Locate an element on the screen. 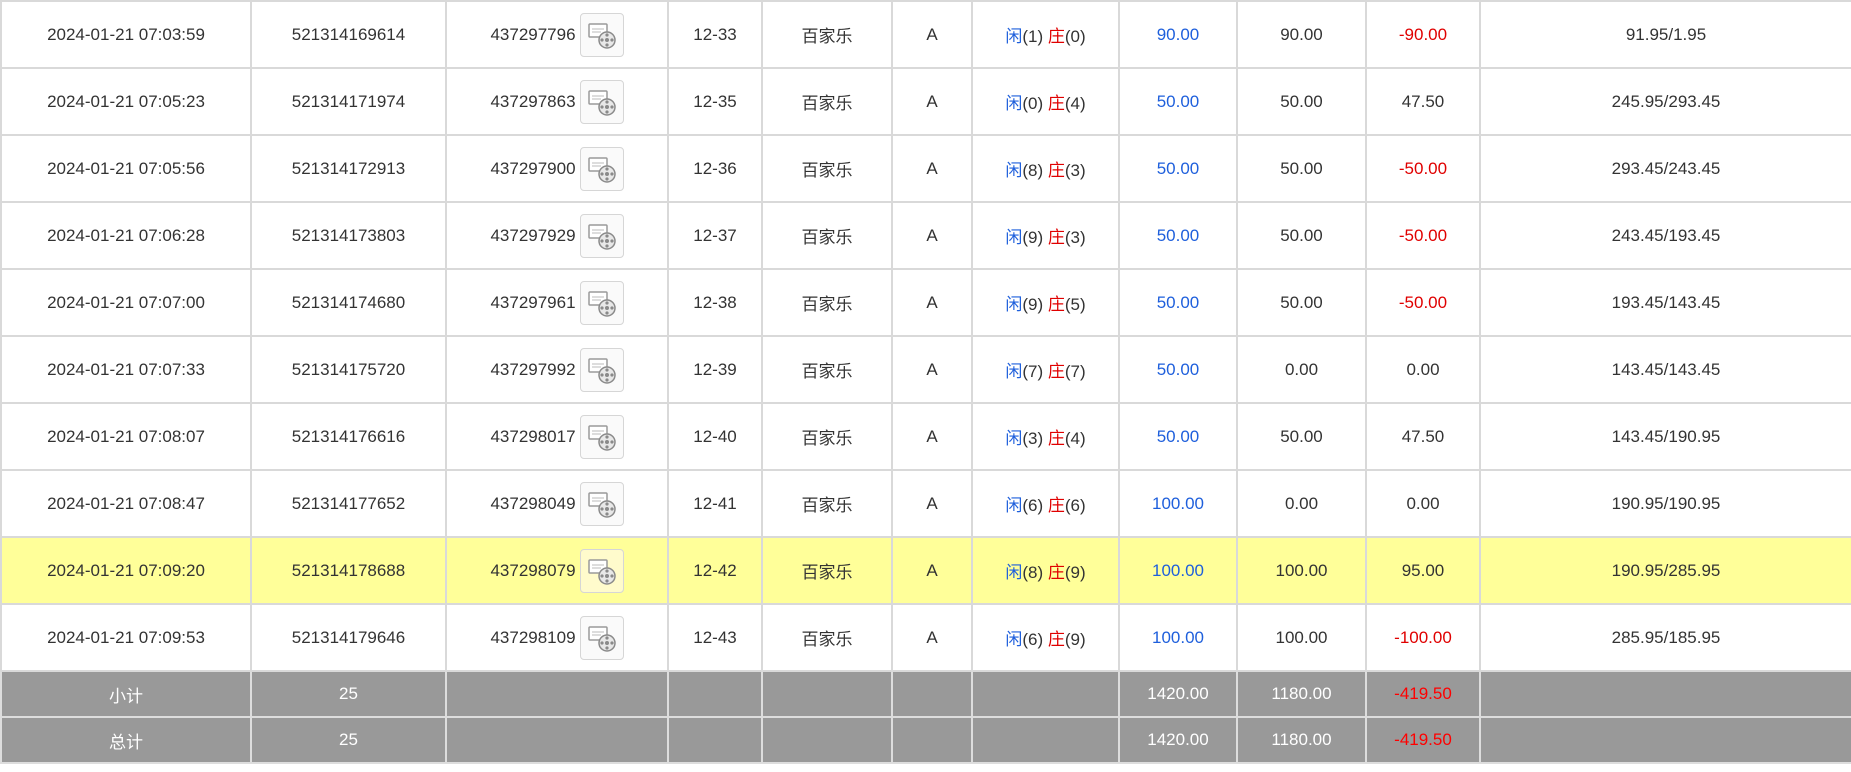 This screenshot has height=772, width=1851. bet-id: 521314179646 is located at coordinates (348, 637).